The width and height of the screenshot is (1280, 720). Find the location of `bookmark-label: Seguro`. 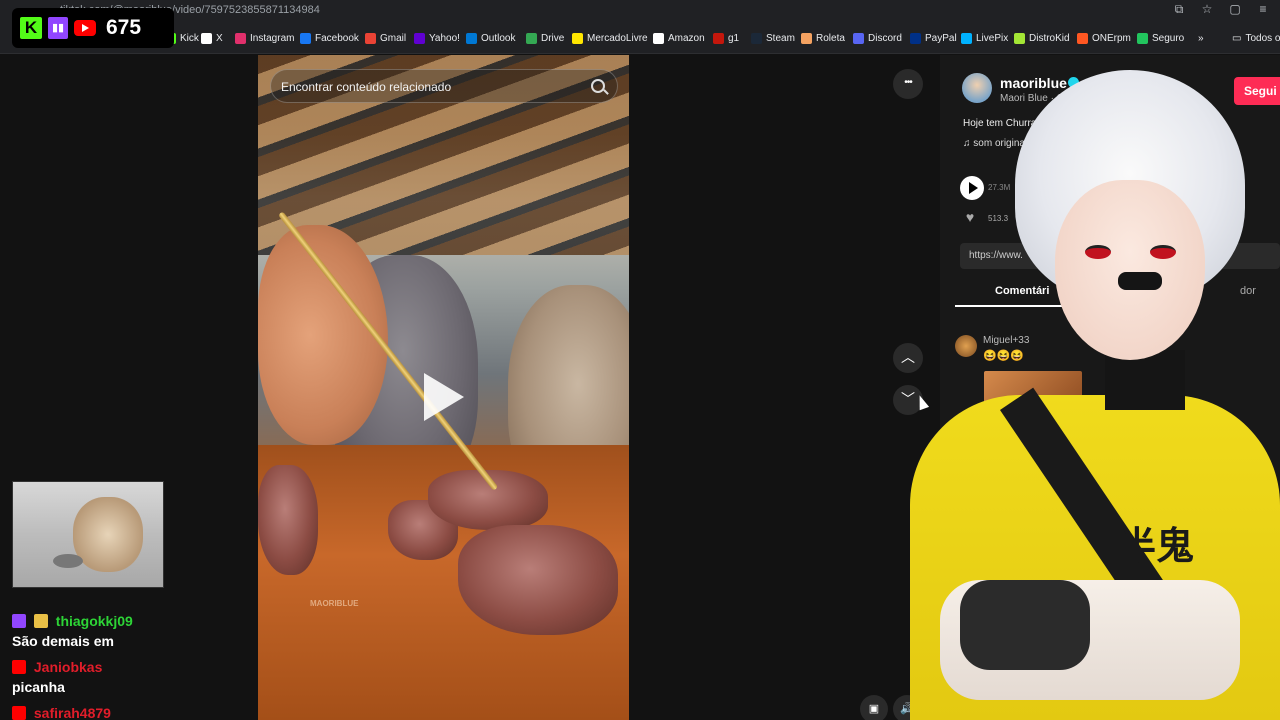

bookmark-label: Seguro is located at coordinates (1168, 38).